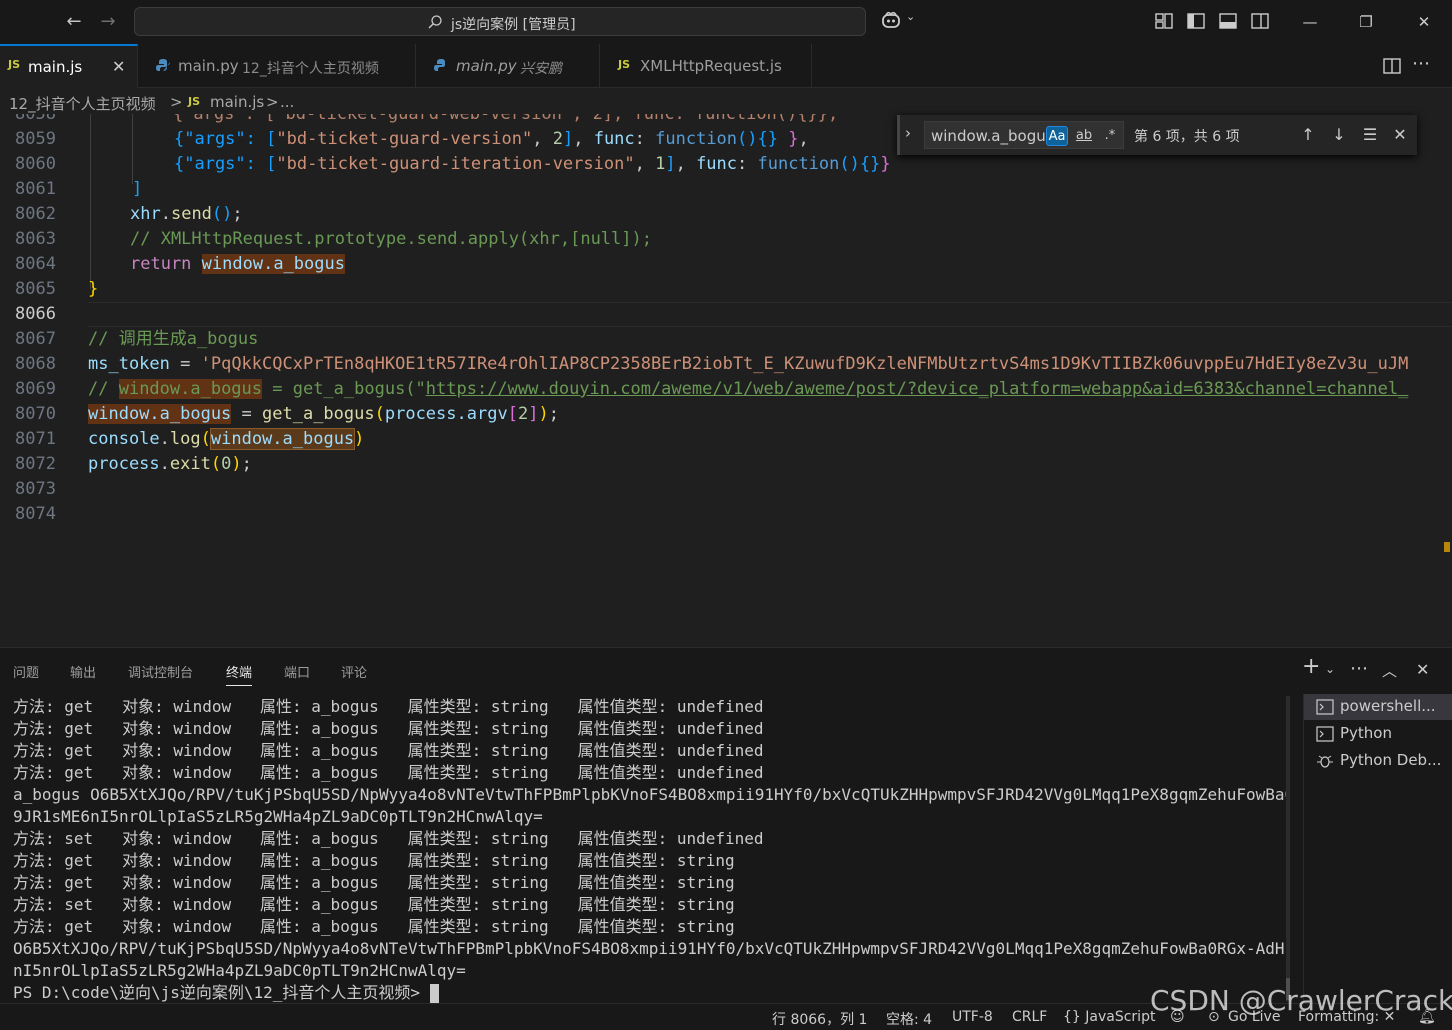 The width and height of the screenshot is (1452, 1030). I want to click on search-match-current: window.a_bogus, so click(282, 439).